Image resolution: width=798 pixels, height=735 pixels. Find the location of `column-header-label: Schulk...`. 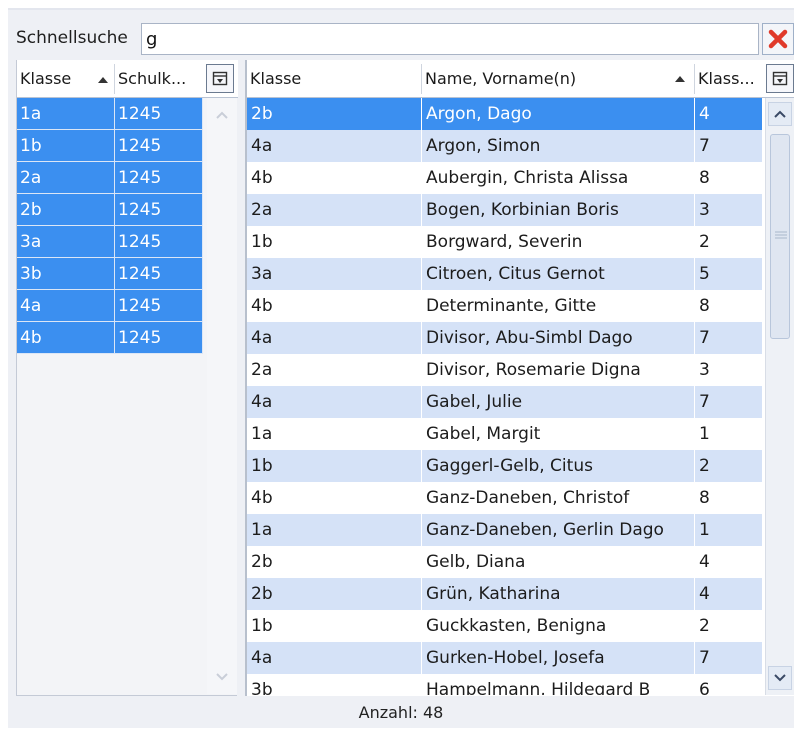

column-header-label: Schulk... is located at coordinates (152, 78).